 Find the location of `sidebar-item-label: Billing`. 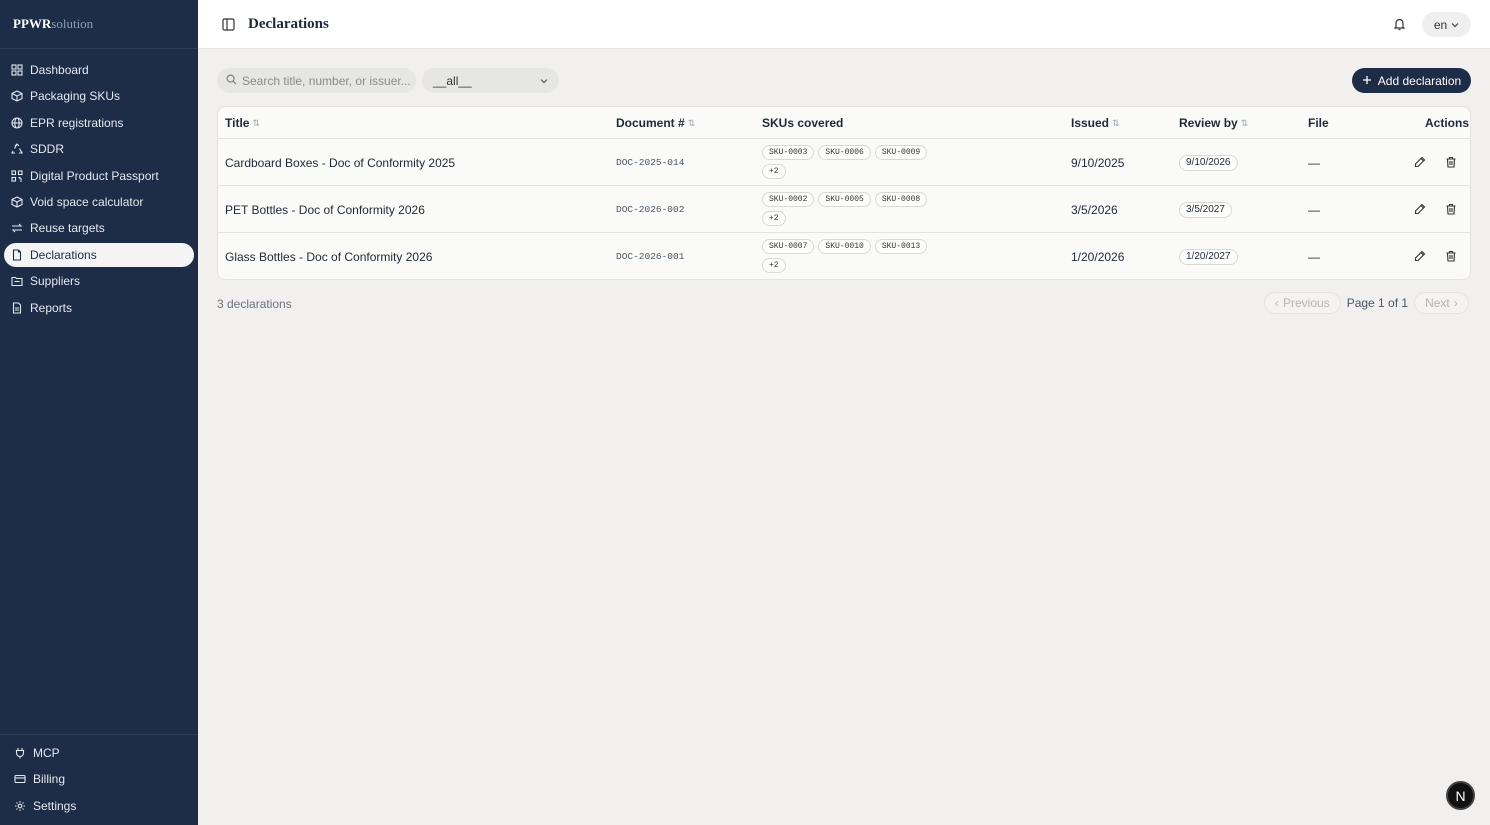

sidebar-item-label: Billing is located at coordinates (49, 779).